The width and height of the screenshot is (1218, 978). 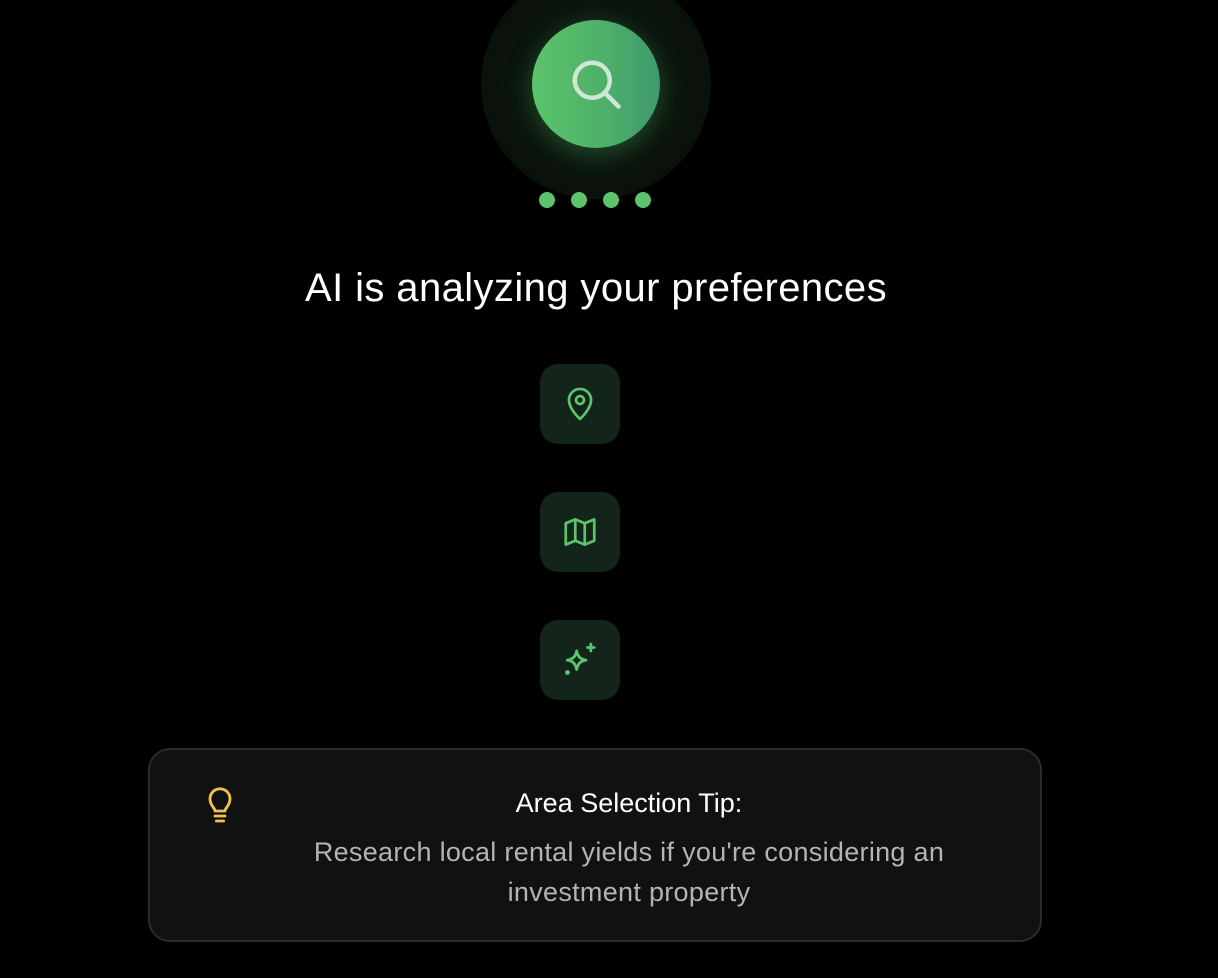 I want to click on analysis-headline: AI is analyzing your preferences, so click(x=596, y=288).